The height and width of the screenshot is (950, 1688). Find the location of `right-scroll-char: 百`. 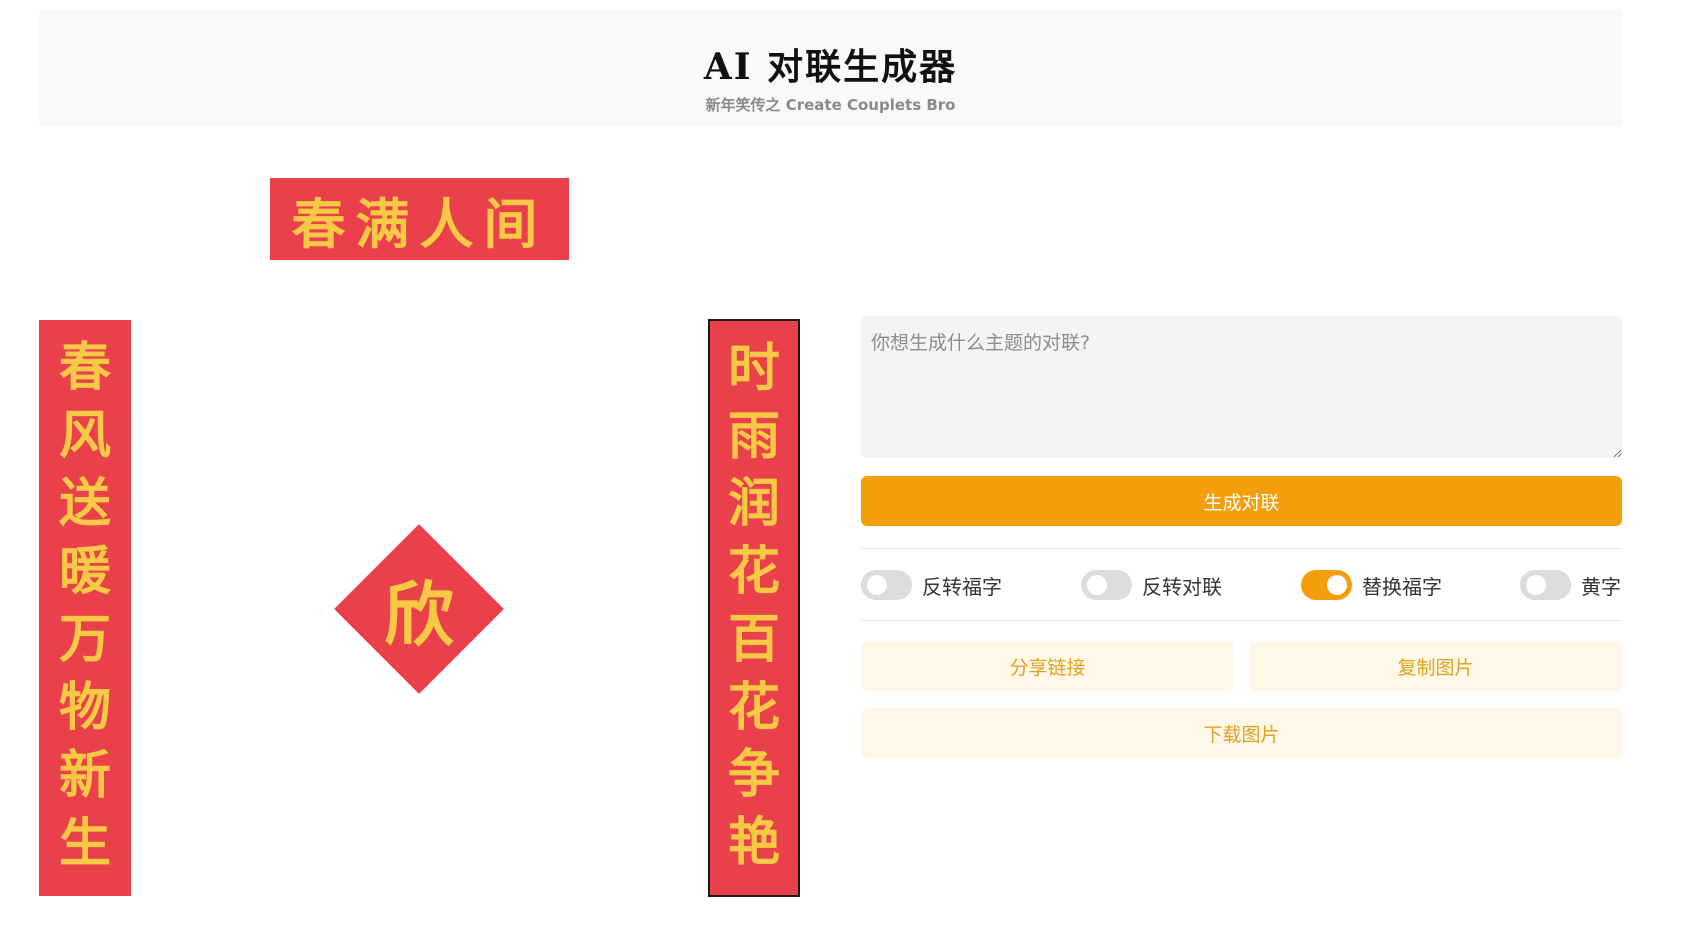

right-scroll-char: 百 is located at coordinates (753, 639).